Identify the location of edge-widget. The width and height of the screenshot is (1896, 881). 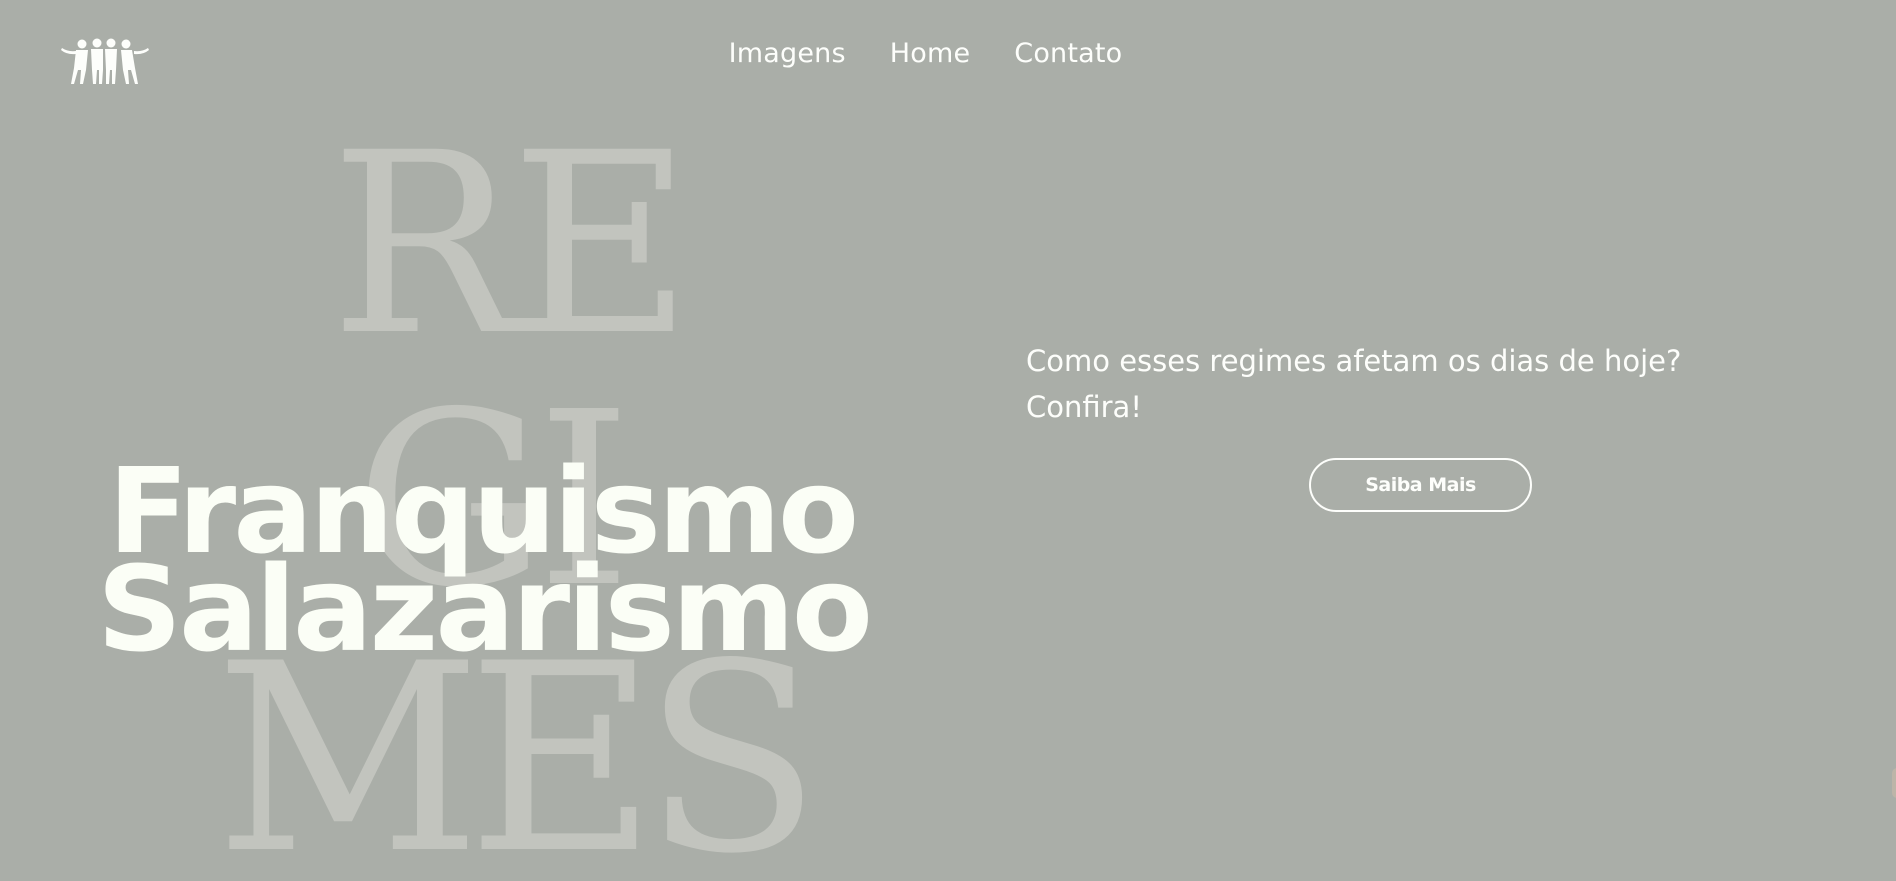
(1894, 783).